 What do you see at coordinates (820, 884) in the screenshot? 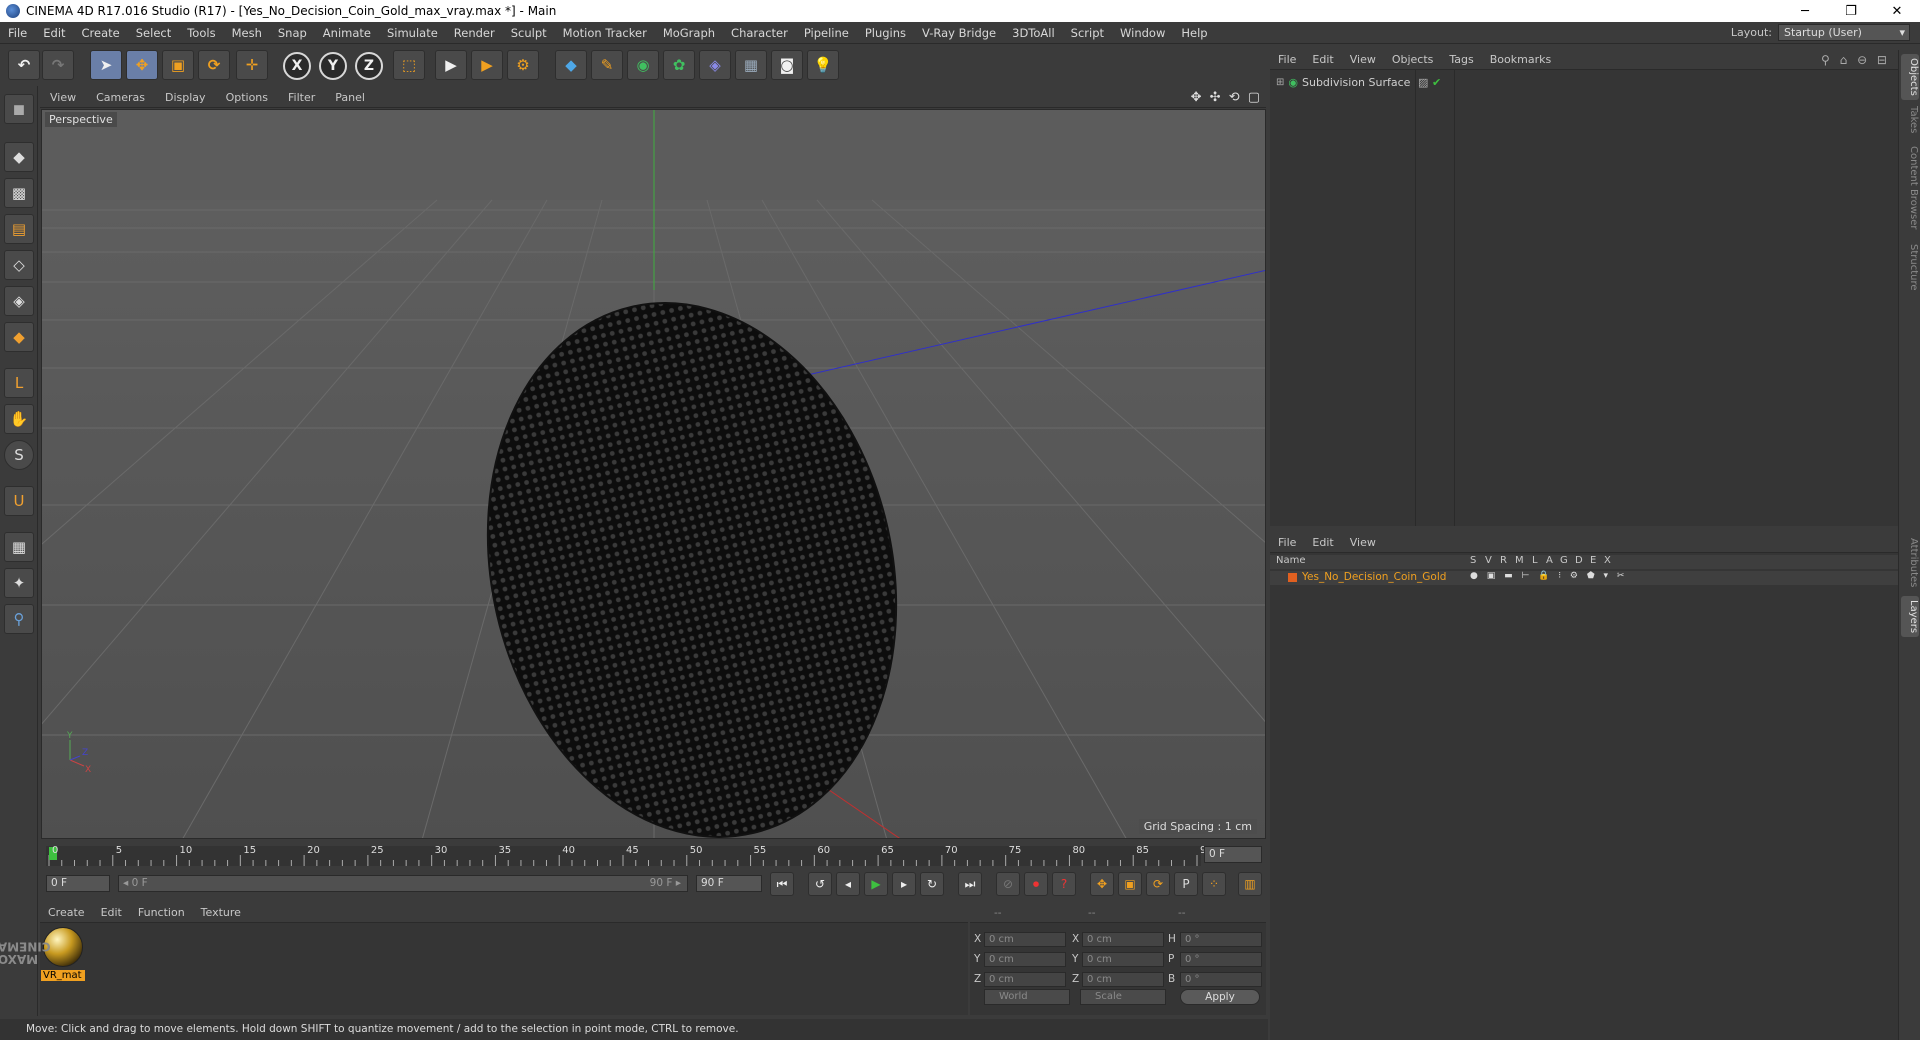
I see `previous-key-icon: ↺` at bounding box center [820, 884].